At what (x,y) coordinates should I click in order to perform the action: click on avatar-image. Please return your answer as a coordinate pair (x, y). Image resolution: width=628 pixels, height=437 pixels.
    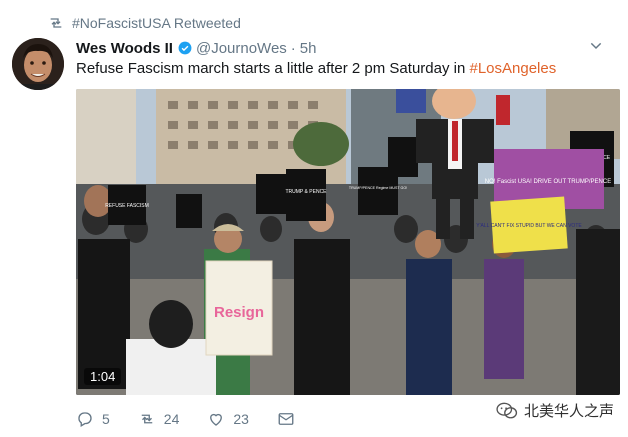
    Looking at the image, I should click on (38, 64).